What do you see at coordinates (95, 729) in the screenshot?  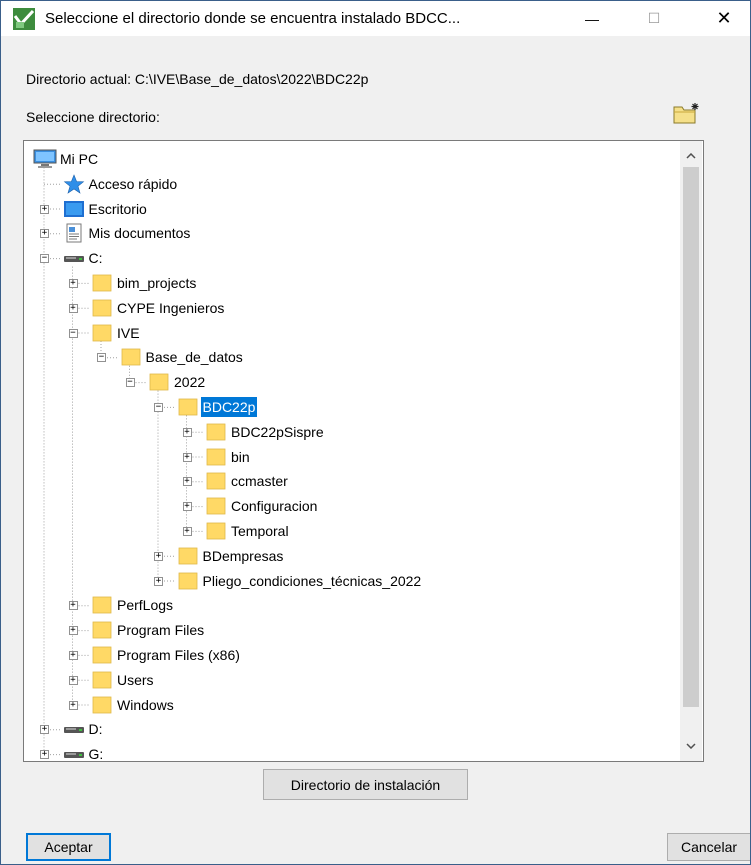 I see `tree-node-label: D:` at bounding box center [95, 729].